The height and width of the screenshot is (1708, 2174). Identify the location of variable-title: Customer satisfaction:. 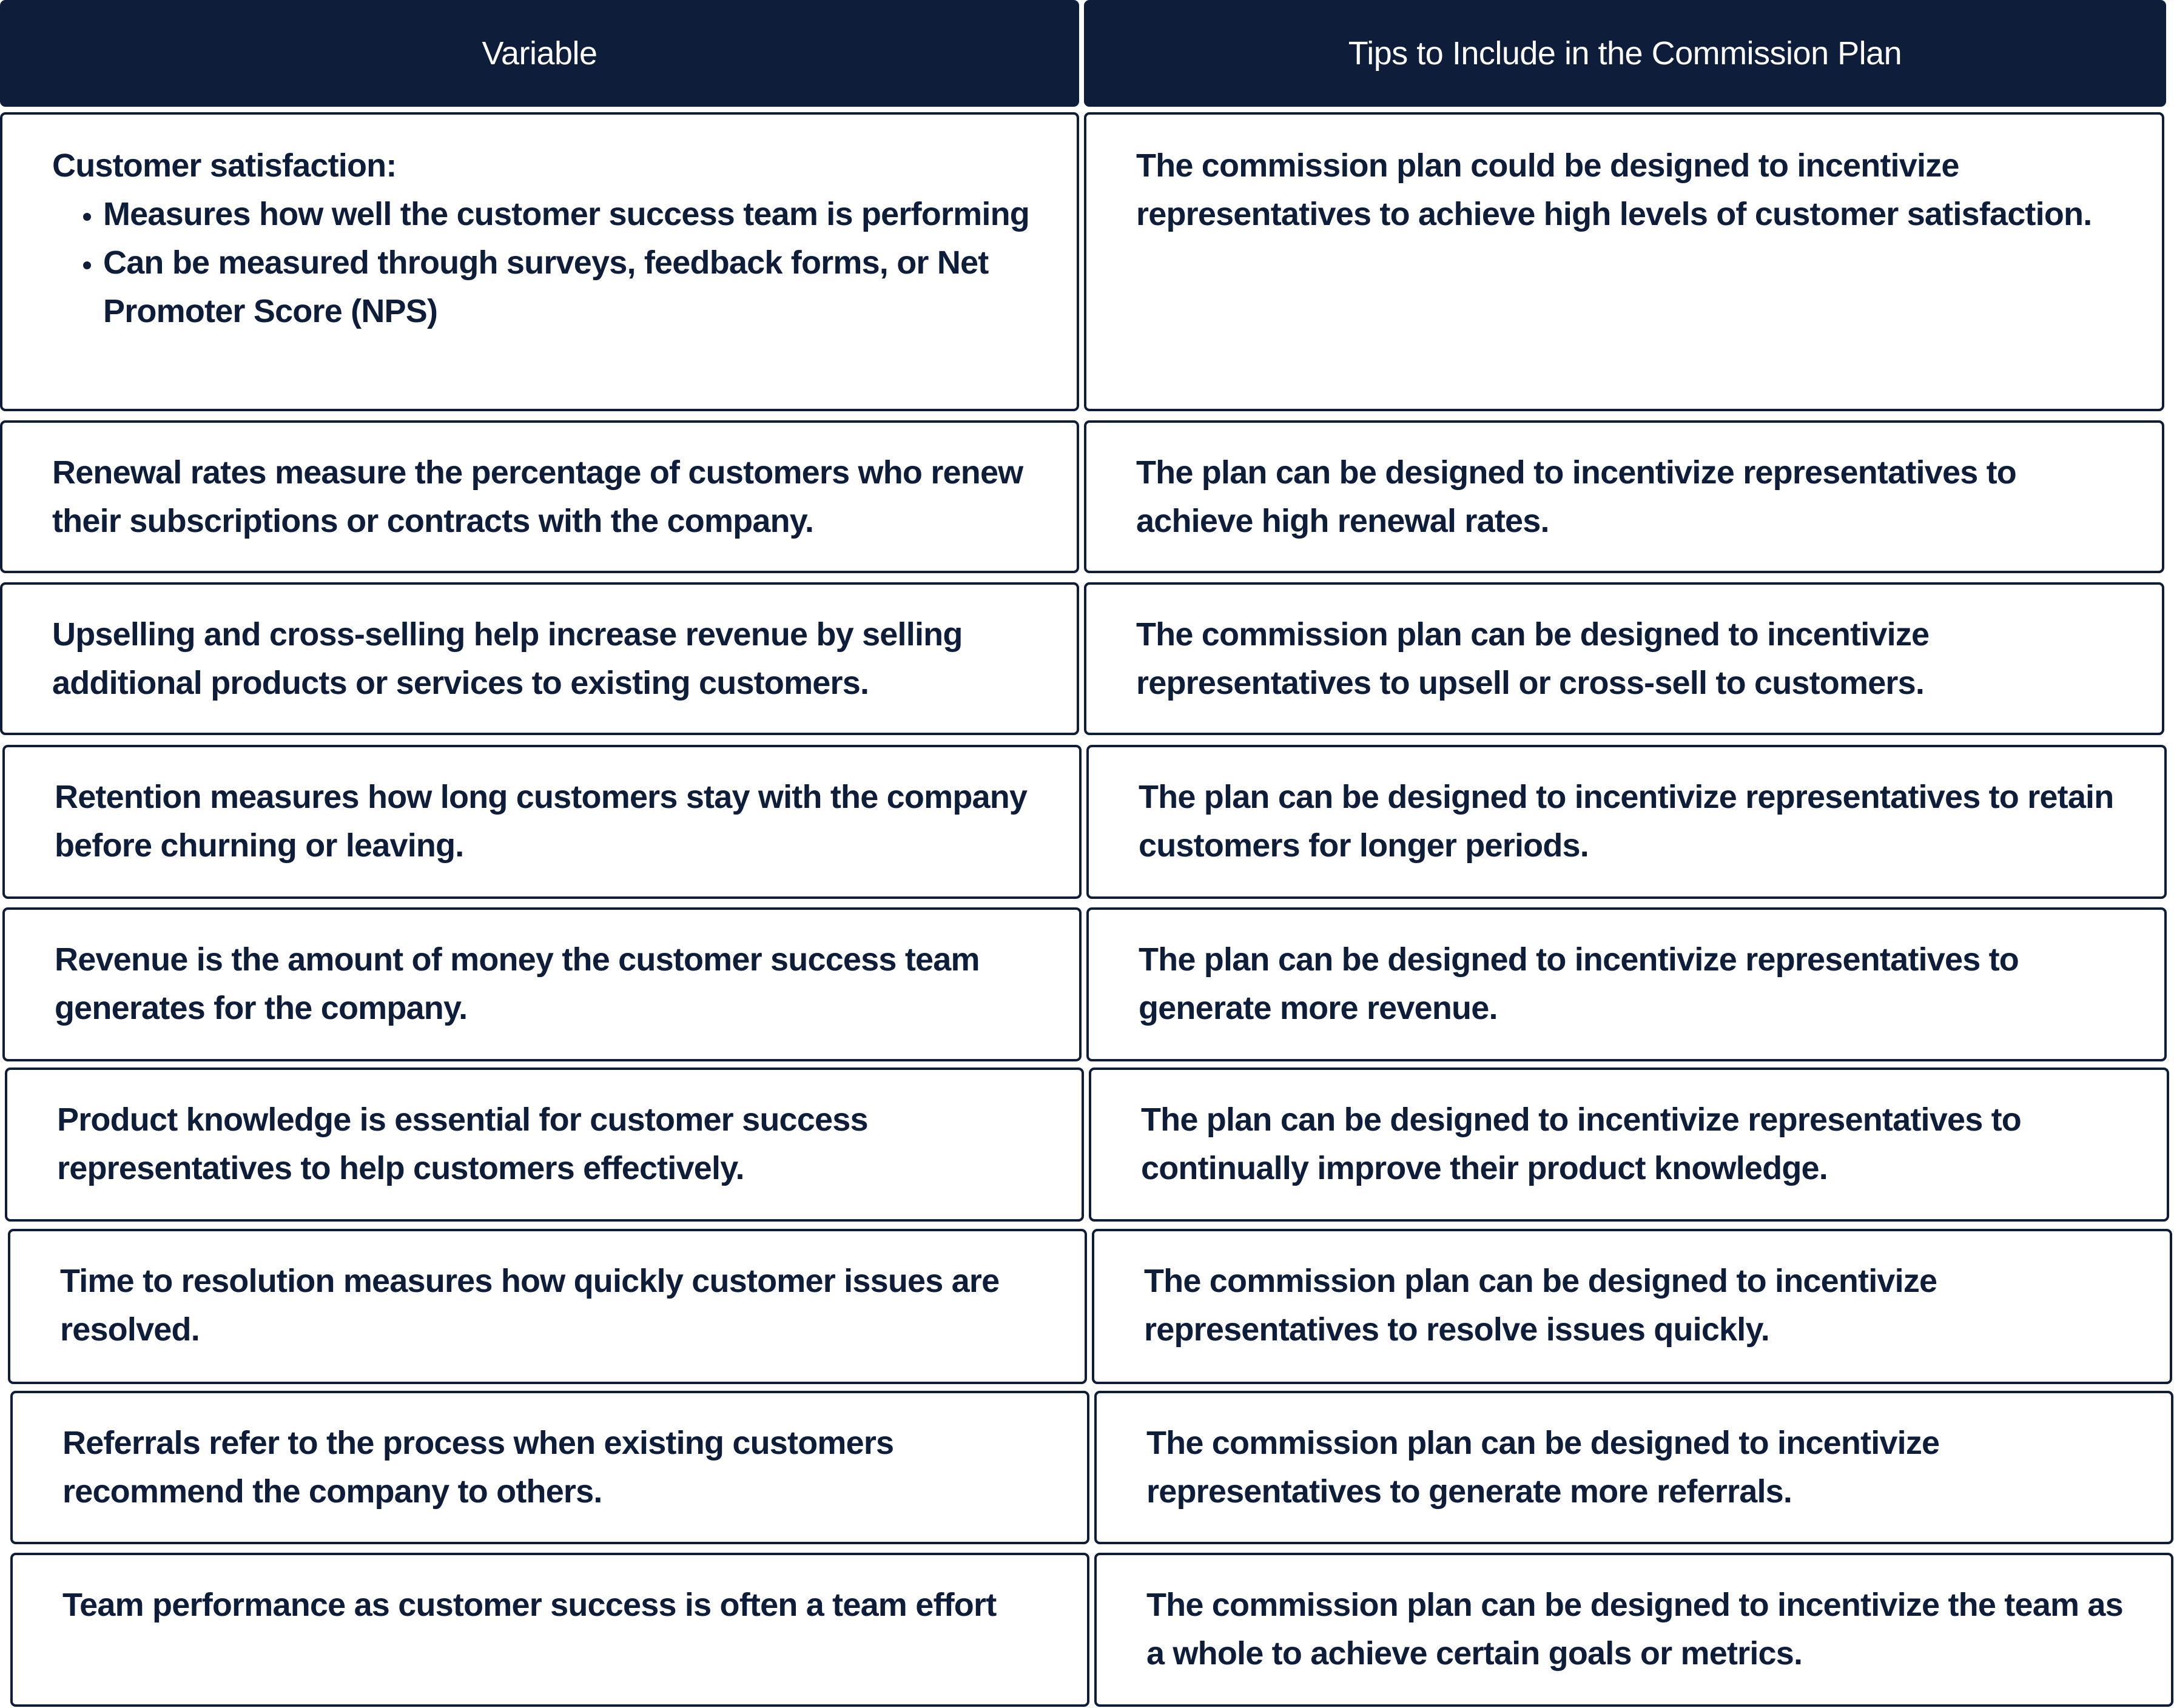
(224, 166).